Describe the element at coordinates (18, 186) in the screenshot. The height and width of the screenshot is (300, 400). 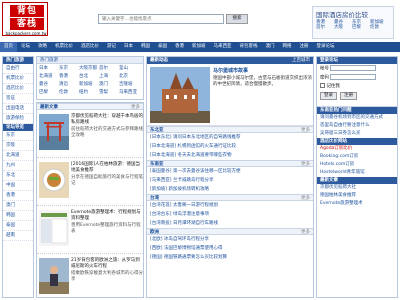
I see `sidebar-item: 中国` at that location.